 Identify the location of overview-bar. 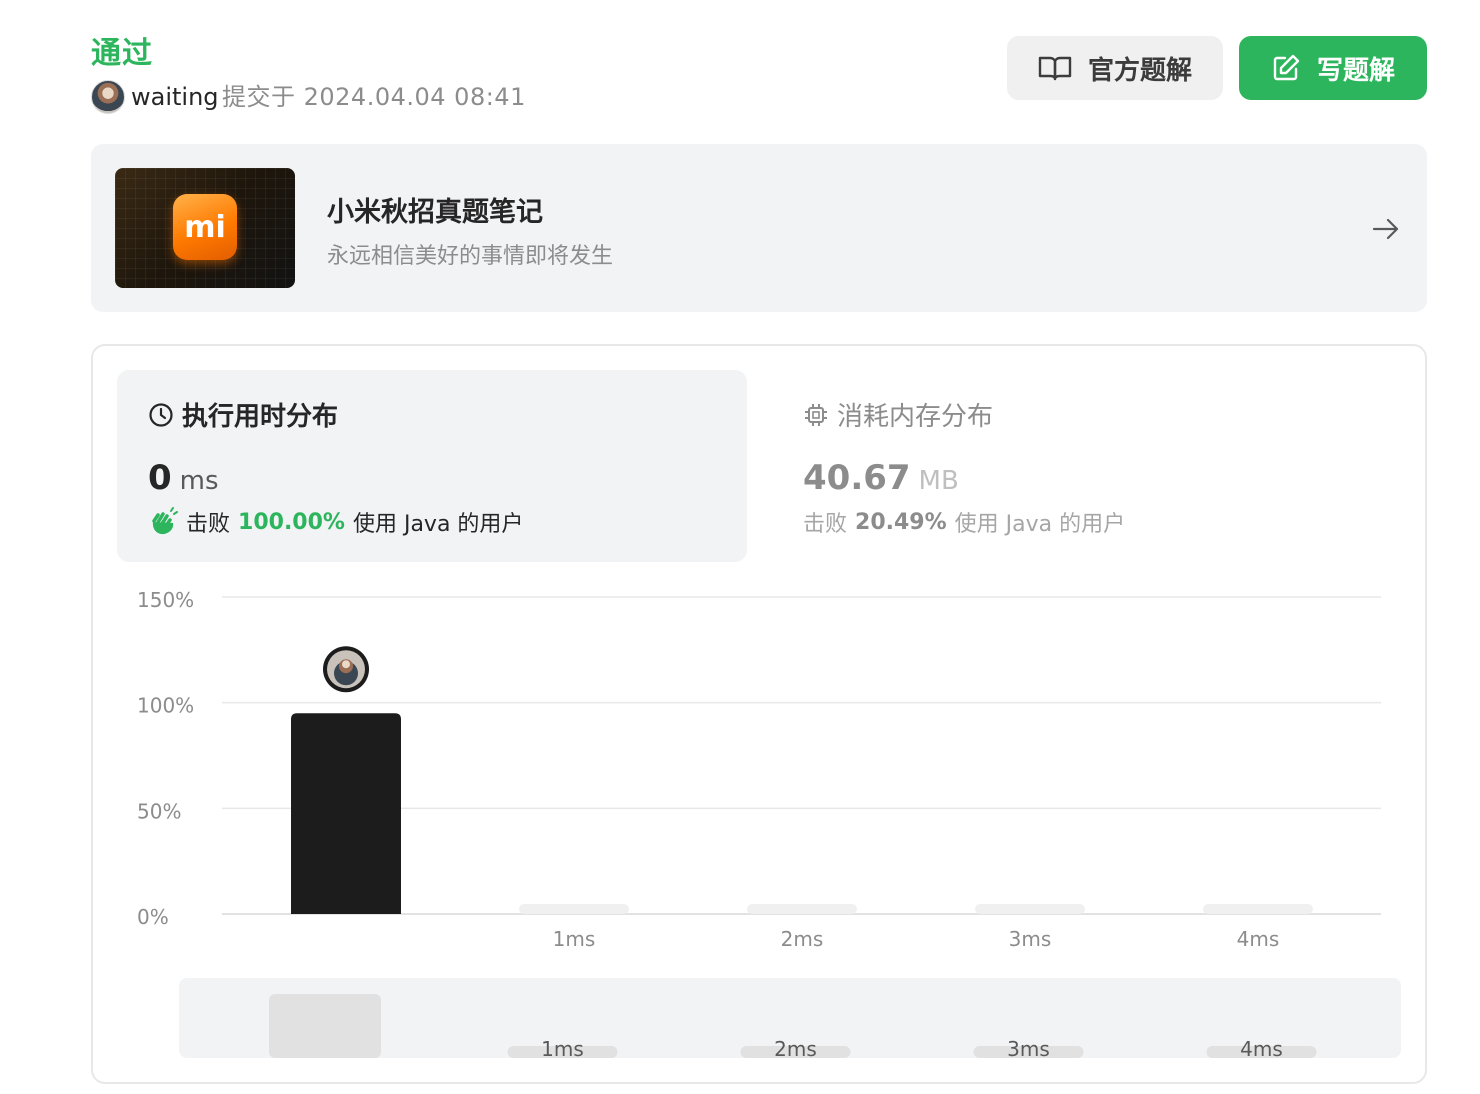
(325, 1026).